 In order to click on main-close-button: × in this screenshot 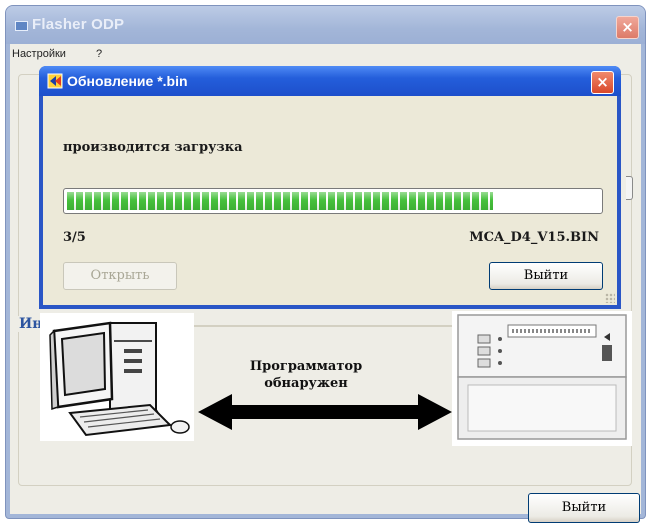, I will do `click(627, 27)`.